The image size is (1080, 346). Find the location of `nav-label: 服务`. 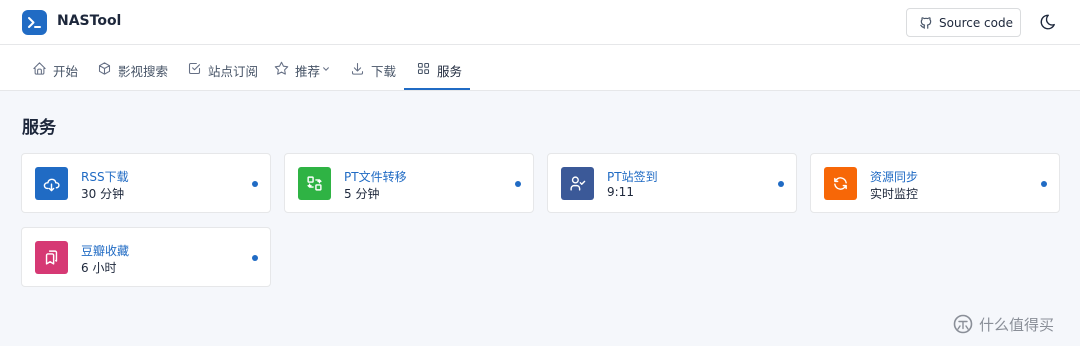

nav-label: 服务 is located at coordinates (450, 71).